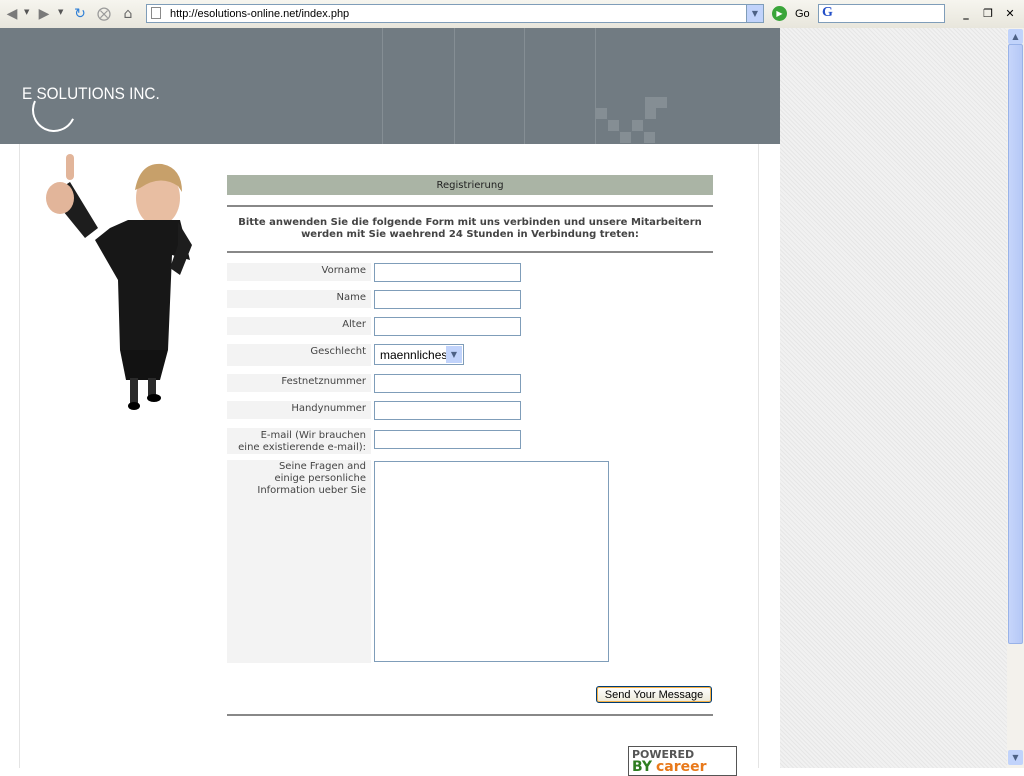 The width and height of the screenshot is (1024, 776). What do you see at coordinates (1015, 757) in the screenshot?
I see `scroll-down-icon: ▼` at bounding box center [1015, 757].